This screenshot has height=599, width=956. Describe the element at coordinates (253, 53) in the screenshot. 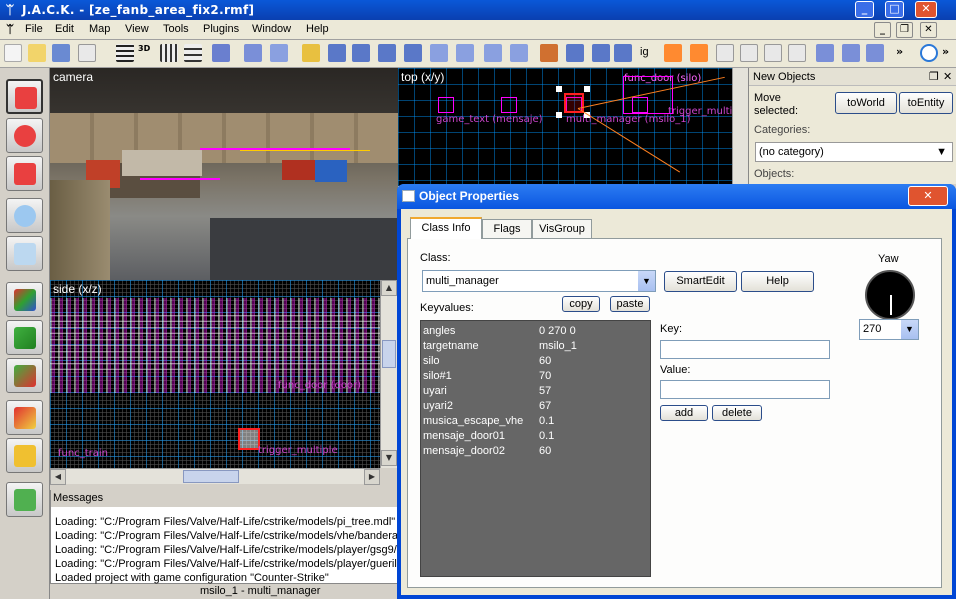

I see `texture-scale-icon` at that location.